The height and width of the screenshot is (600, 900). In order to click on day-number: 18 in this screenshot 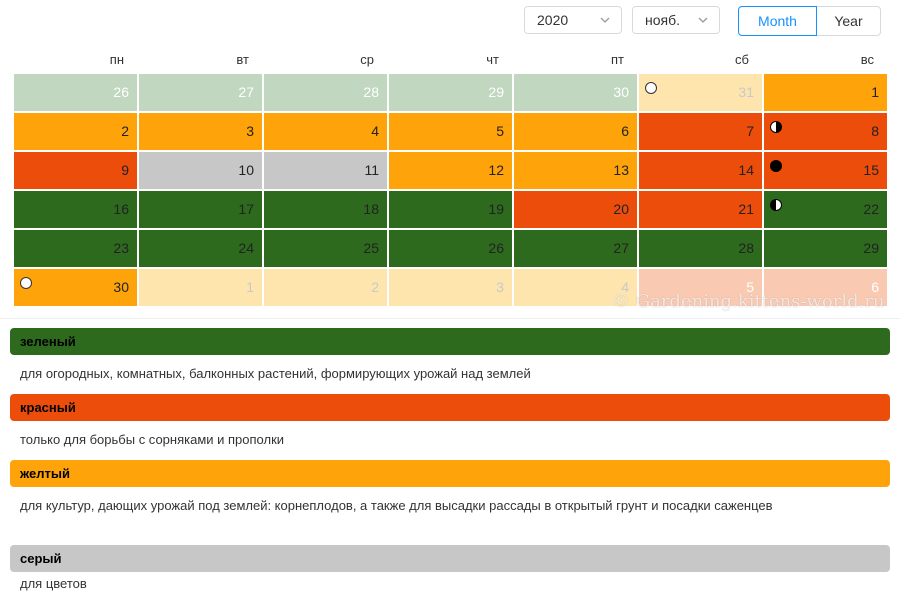, I will do `click(371, 209)`.